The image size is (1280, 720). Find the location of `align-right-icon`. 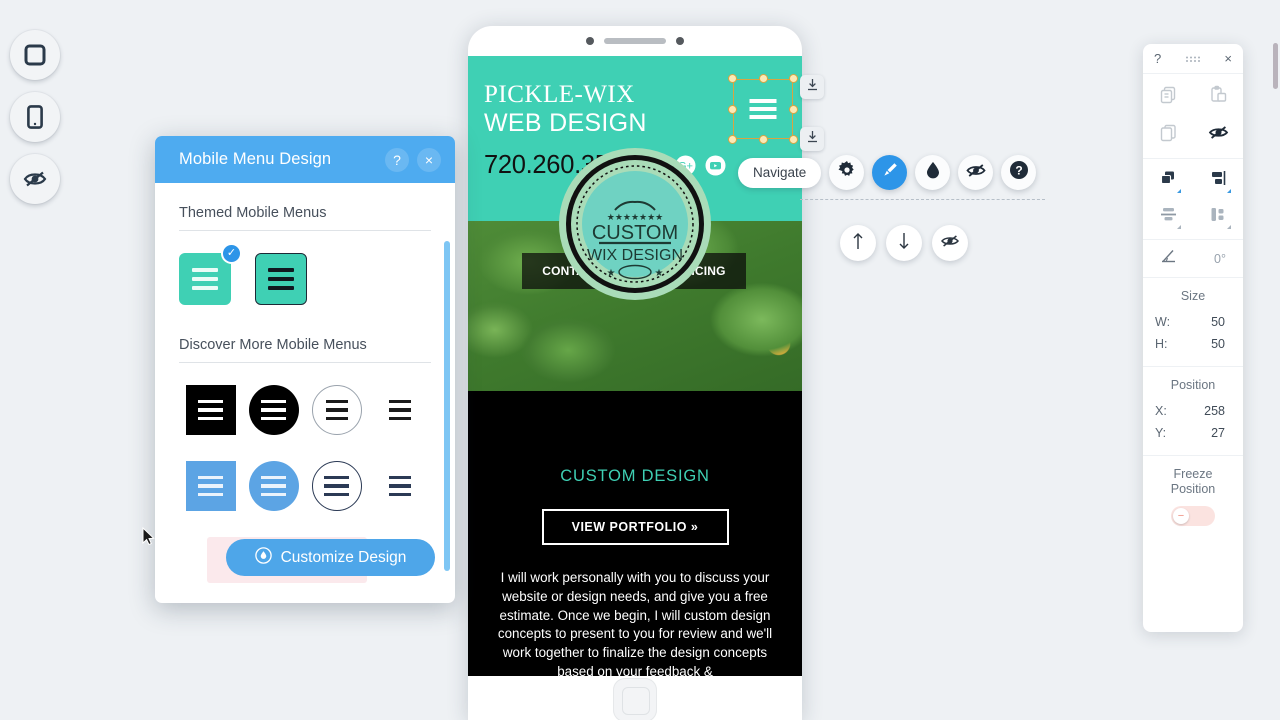

align-right-icon is located at coordinates (1218, 181).